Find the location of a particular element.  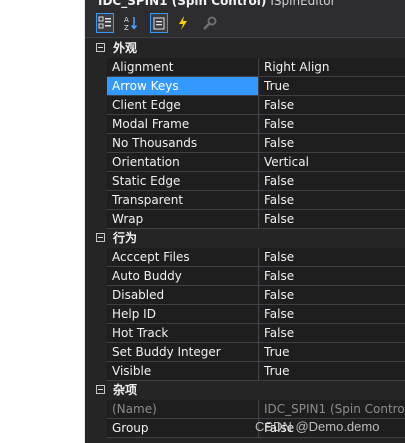

property-row: Acccept Files False is located at coordinates (245, 257).